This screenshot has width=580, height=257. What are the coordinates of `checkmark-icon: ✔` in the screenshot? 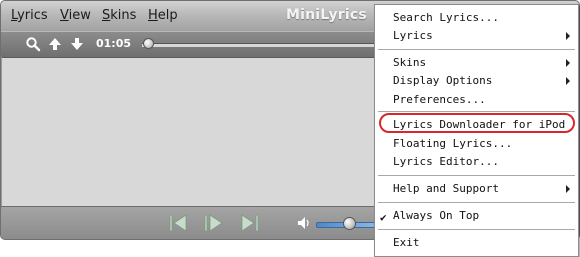 It's located at (383, 217).